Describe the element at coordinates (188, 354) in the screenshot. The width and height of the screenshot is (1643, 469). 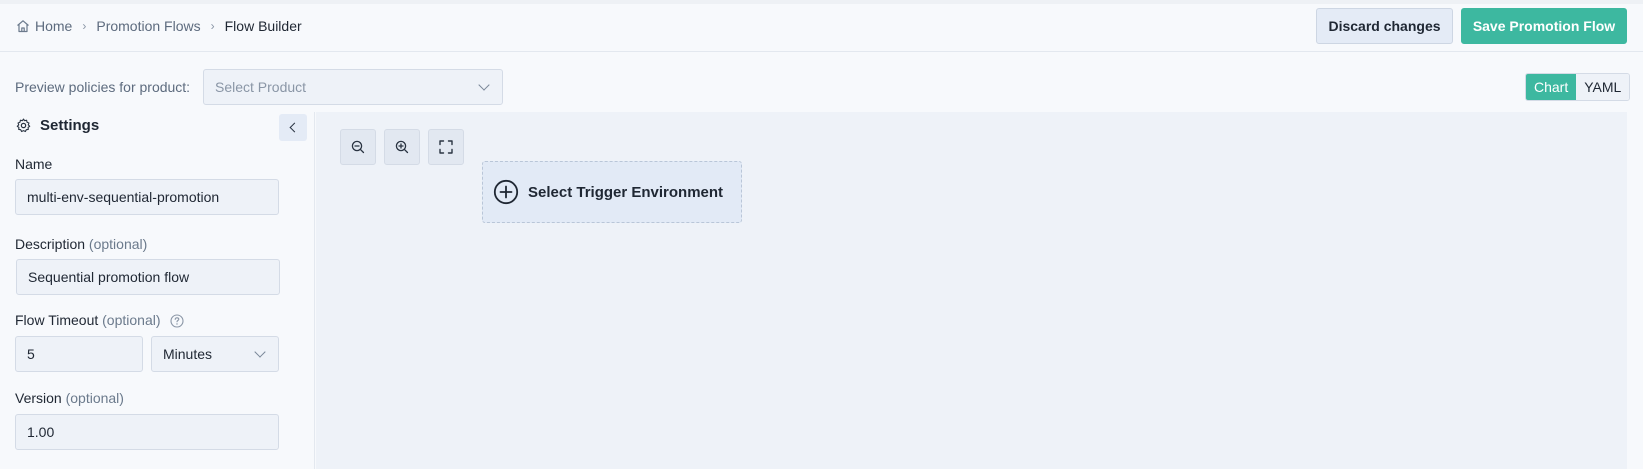
I see `timeout-unit-value: Minutes` at that location.